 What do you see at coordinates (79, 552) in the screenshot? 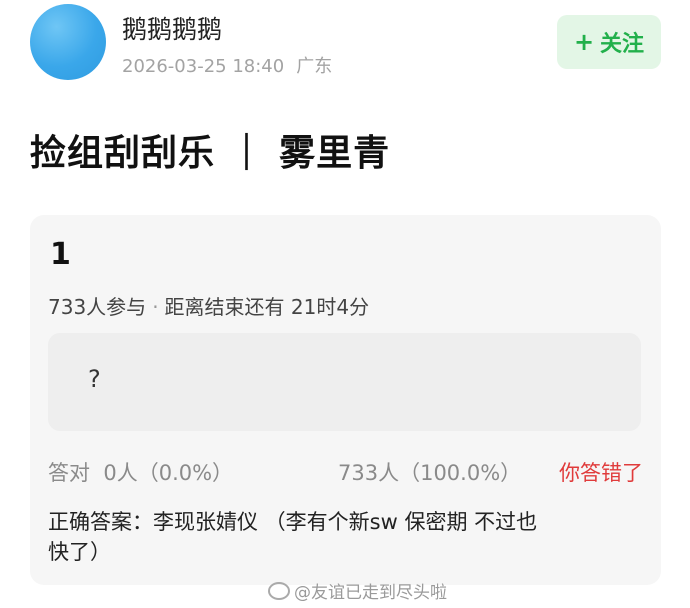
I see `correct-answer-line-2: 快了）` at bounding box center [79, 552].